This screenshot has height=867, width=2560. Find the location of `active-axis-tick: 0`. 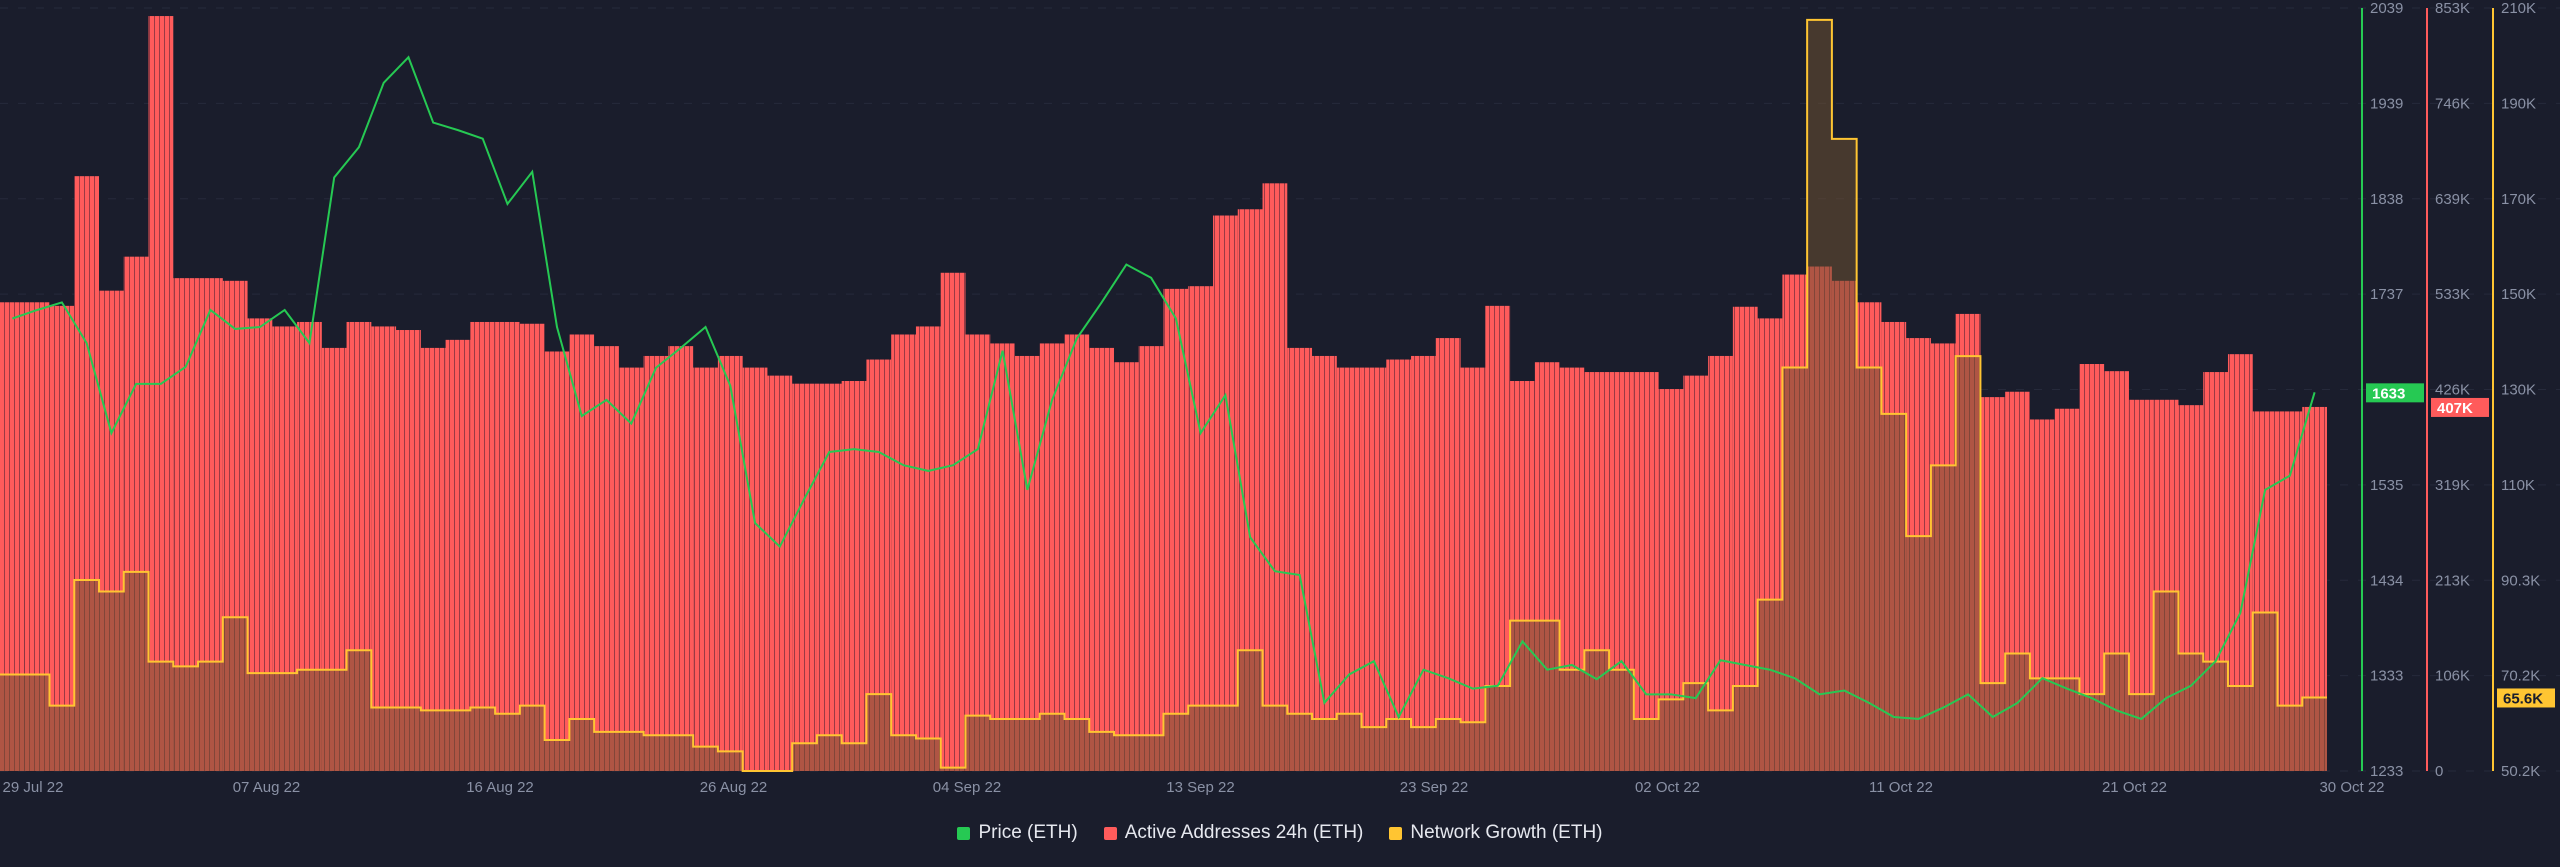

active-axis-tick: 0 is located at coordinates (2439, 771).